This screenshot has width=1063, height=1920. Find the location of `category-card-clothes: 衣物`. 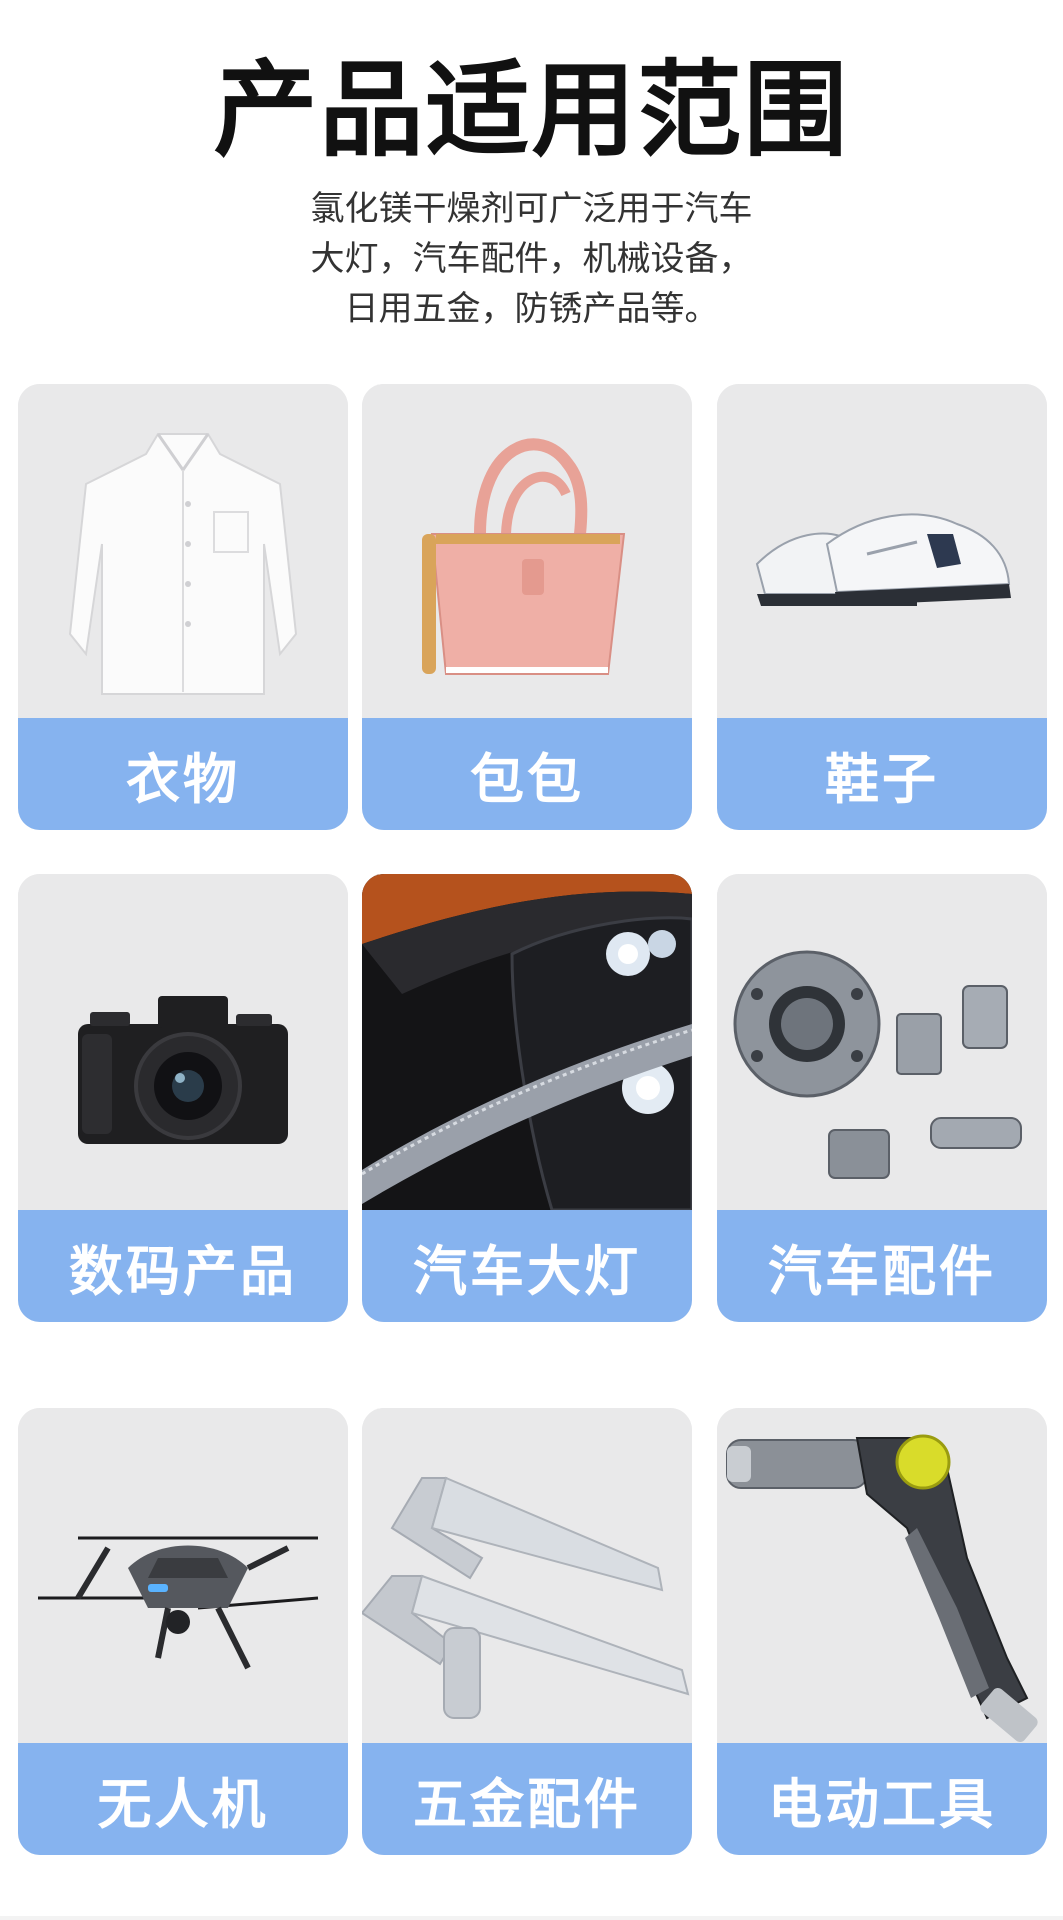

category-card-clothes: 衣物 is located at coordinates (183, 607).